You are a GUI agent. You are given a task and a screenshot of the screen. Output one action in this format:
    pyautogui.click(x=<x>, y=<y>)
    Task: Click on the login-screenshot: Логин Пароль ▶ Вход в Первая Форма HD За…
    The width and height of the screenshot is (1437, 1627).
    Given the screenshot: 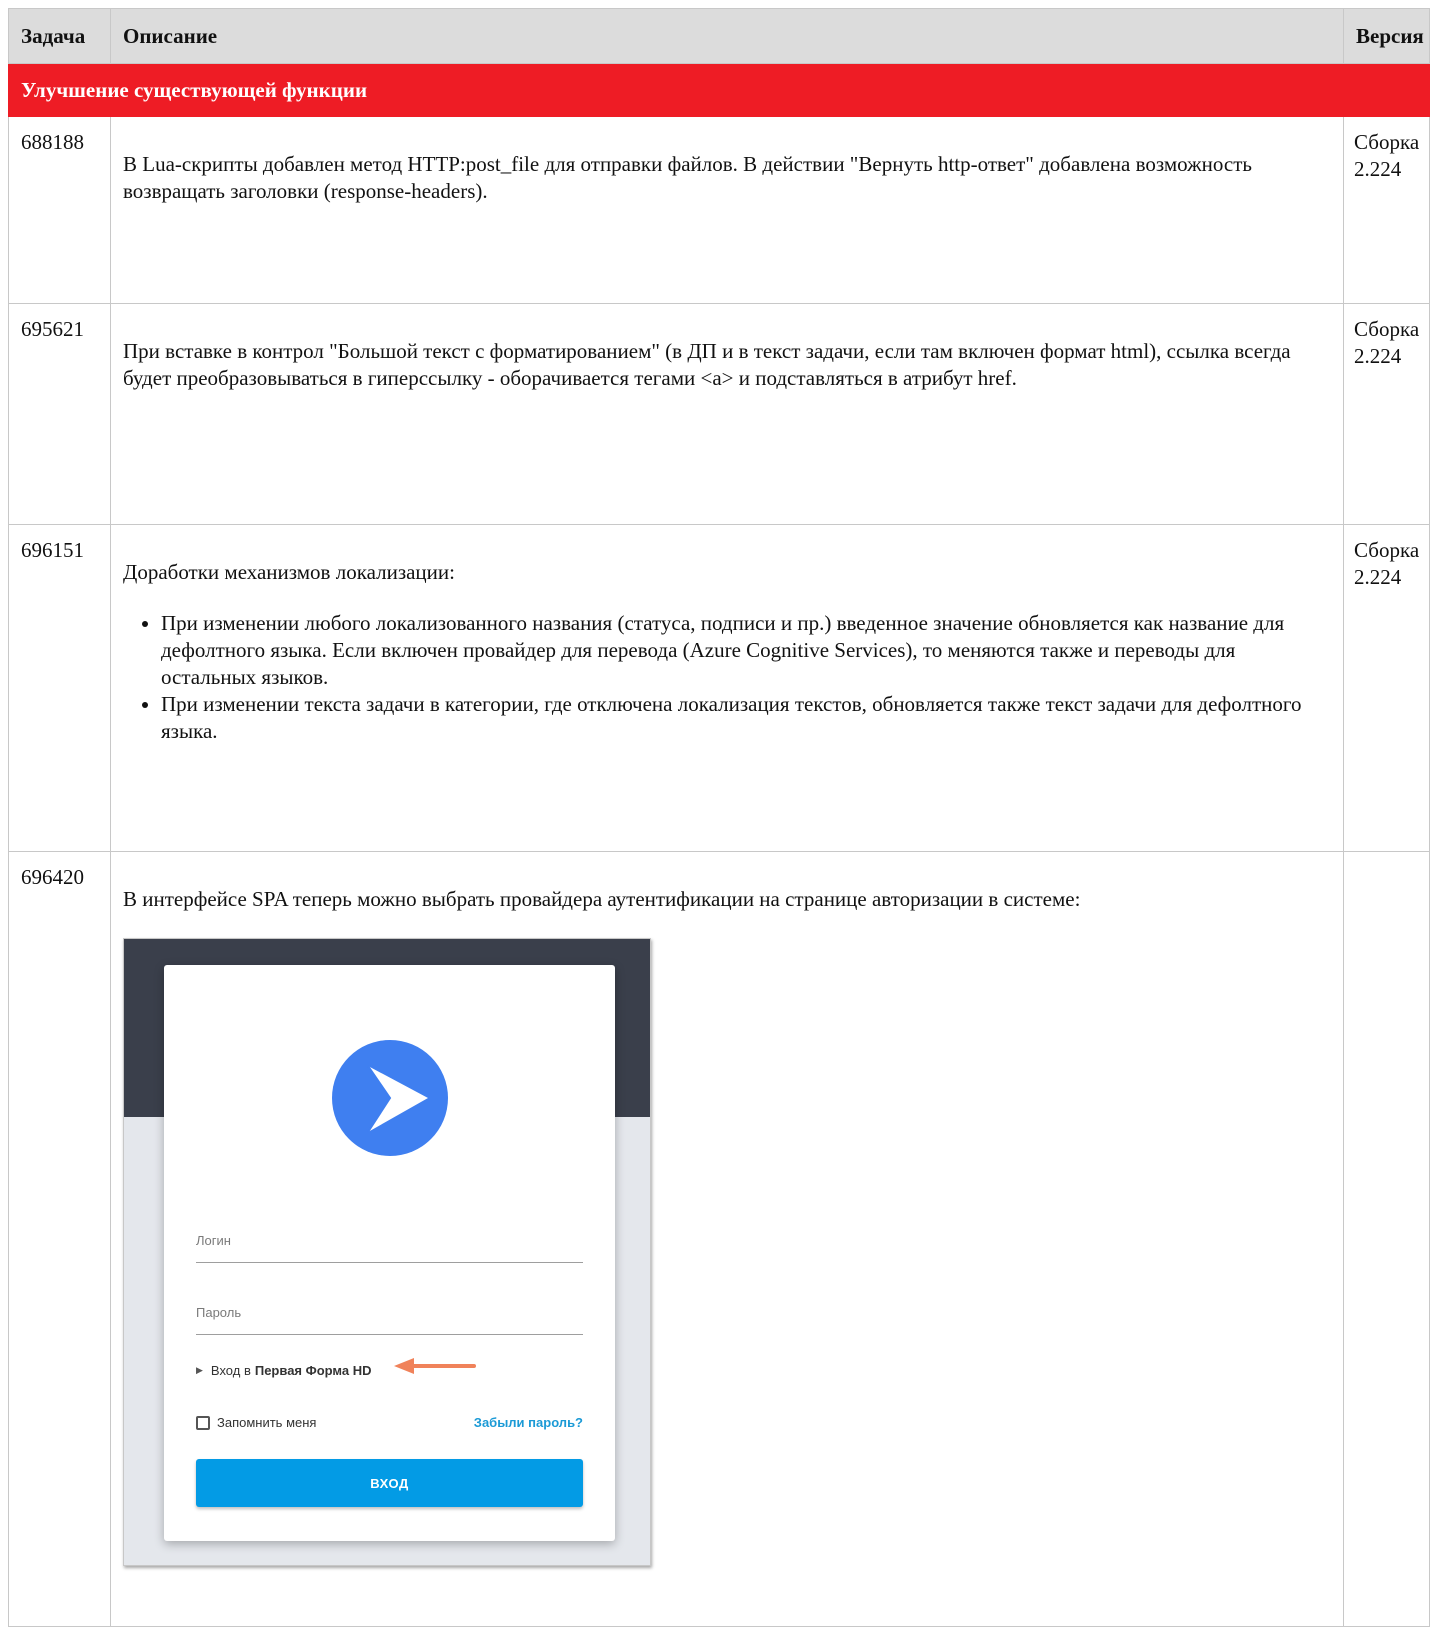 What is the action you would take?
    pyautogui.click(x=387, y=1252)
    